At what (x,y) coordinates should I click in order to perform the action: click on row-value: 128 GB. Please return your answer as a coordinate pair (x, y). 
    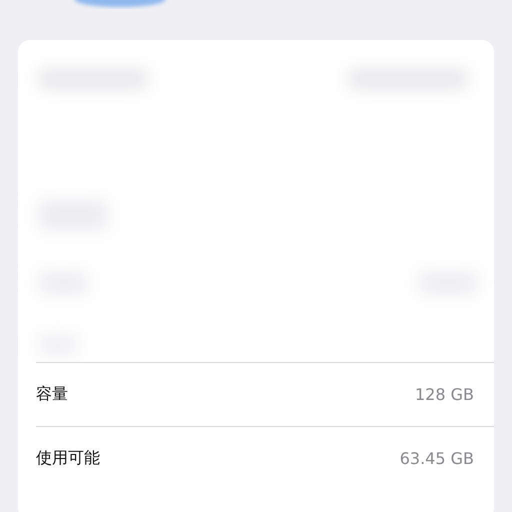
    Looking at the image, I should click on (444, 394).